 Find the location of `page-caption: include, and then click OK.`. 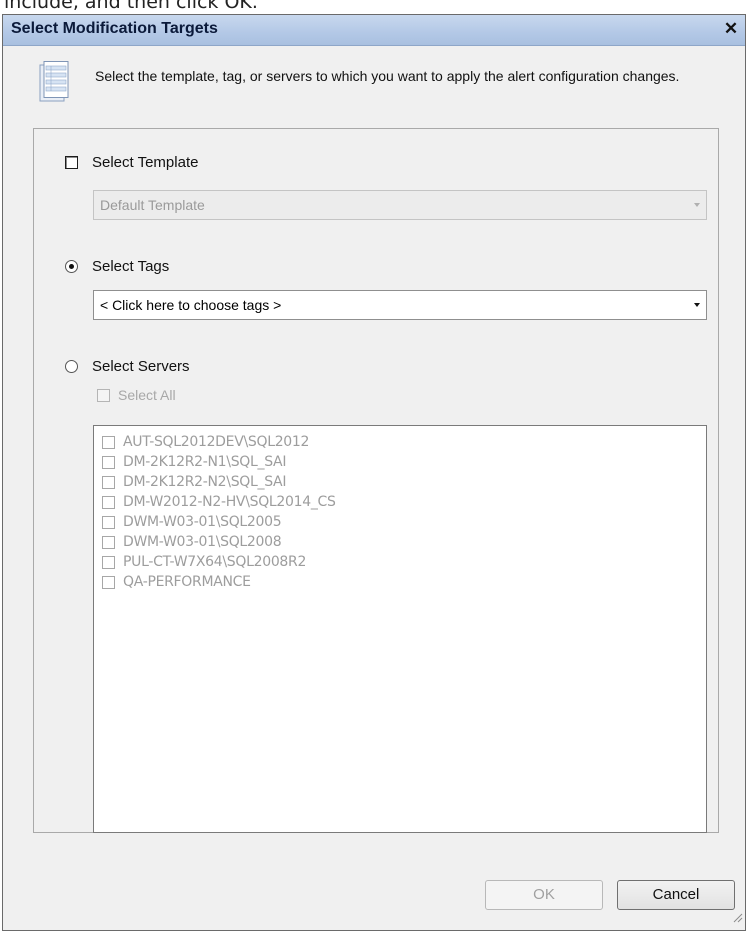

page-caption: include, and then click OK. is located at coordinates (131, 6).